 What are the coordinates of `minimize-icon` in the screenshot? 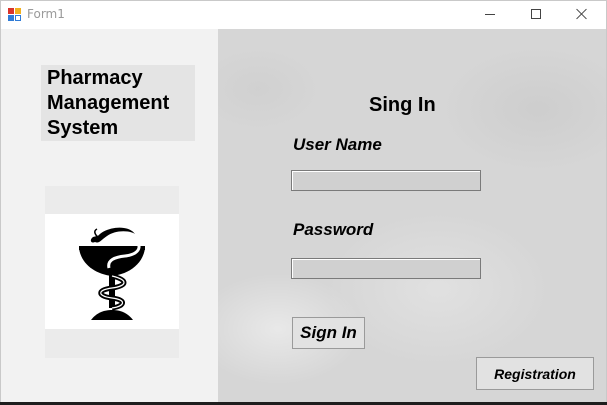 It's located at (490, 14).